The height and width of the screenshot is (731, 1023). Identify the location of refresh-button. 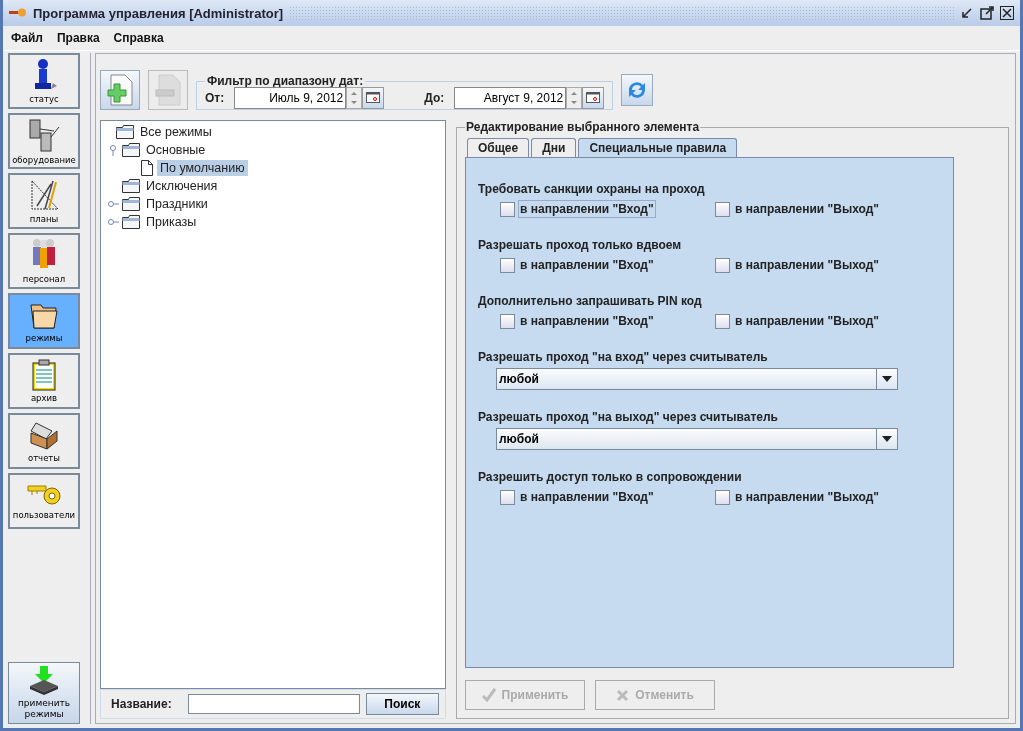
(637, 90).